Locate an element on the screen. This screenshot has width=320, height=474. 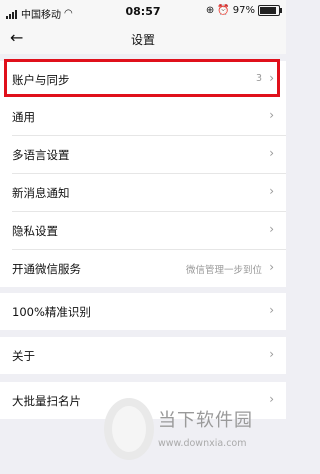
battery-fill is located at coordinates (268, 10).